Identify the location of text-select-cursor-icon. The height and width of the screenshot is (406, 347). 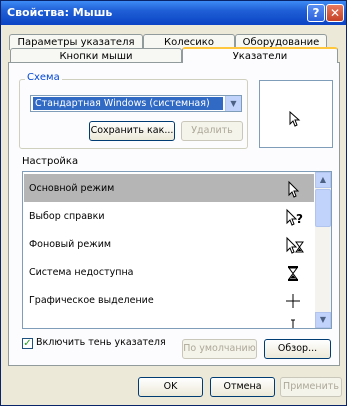
(293, 323).